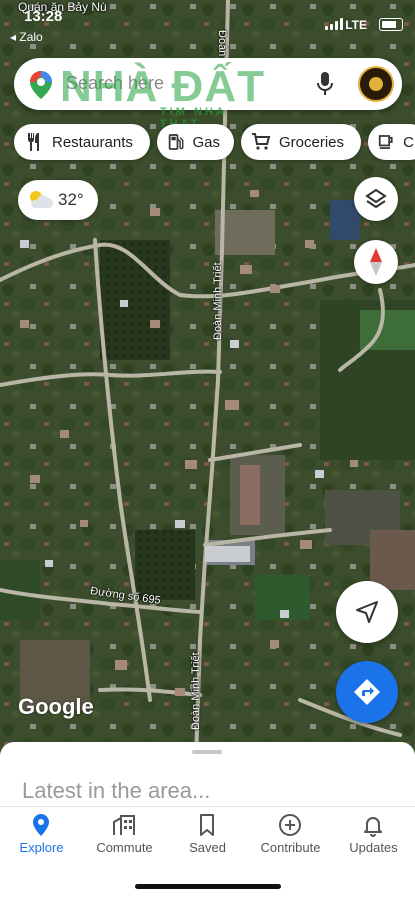 The width and height of the screenshot is (415, 900). I want to click on maps-pin-icon, so click(41, 85).